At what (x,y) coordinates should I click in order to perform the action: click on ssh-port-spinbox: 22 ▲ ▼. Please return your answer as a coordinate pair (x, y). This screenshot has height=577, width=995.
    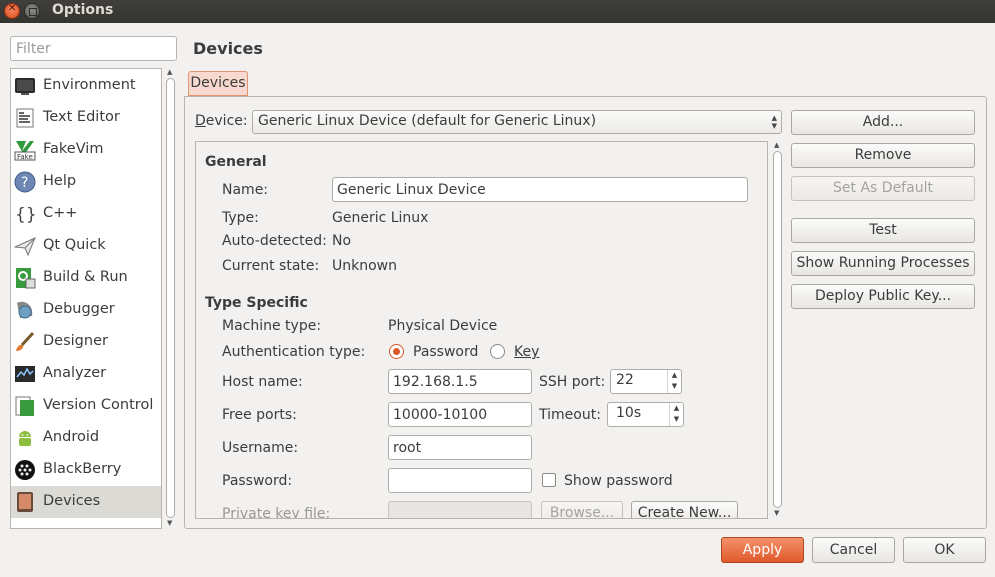
    Looking at the image, I should click on (646, 381).